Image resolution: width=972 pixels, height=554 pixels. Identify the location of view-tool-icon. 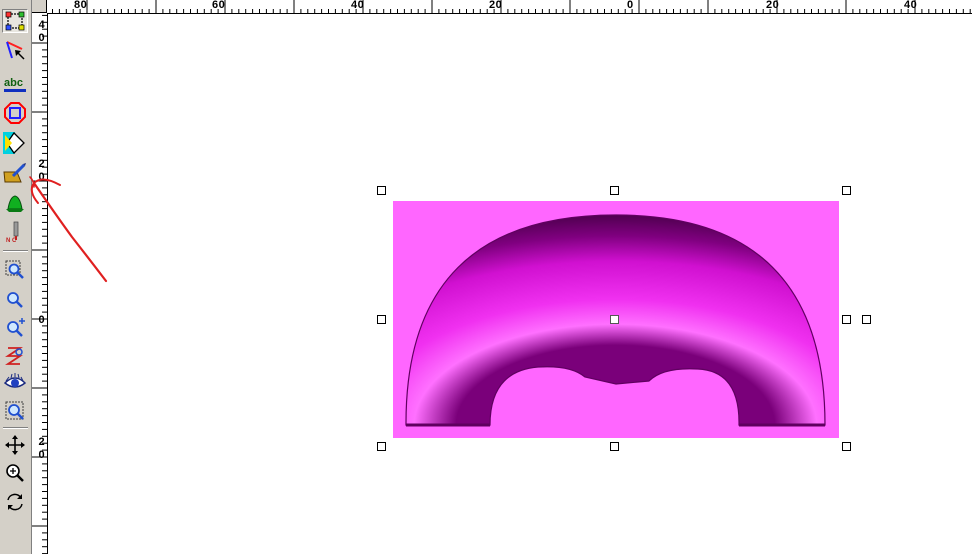
(15, 380).